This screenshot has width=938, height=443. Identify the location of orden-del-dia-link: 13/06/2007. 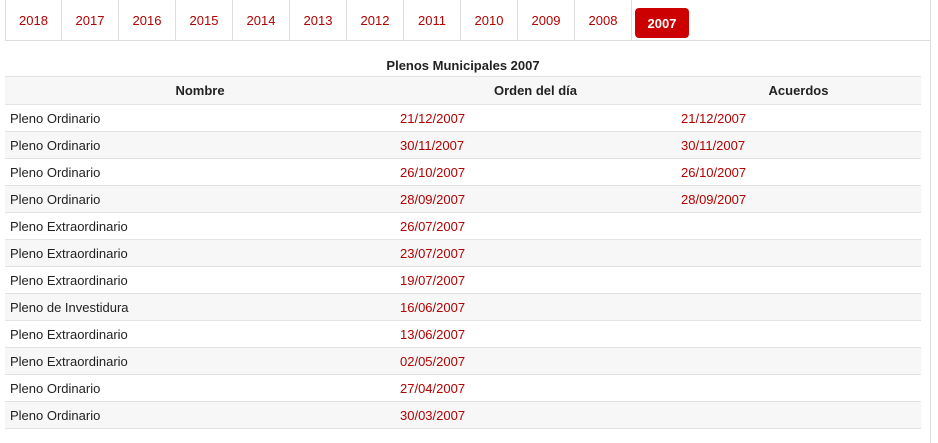
(432, 334).